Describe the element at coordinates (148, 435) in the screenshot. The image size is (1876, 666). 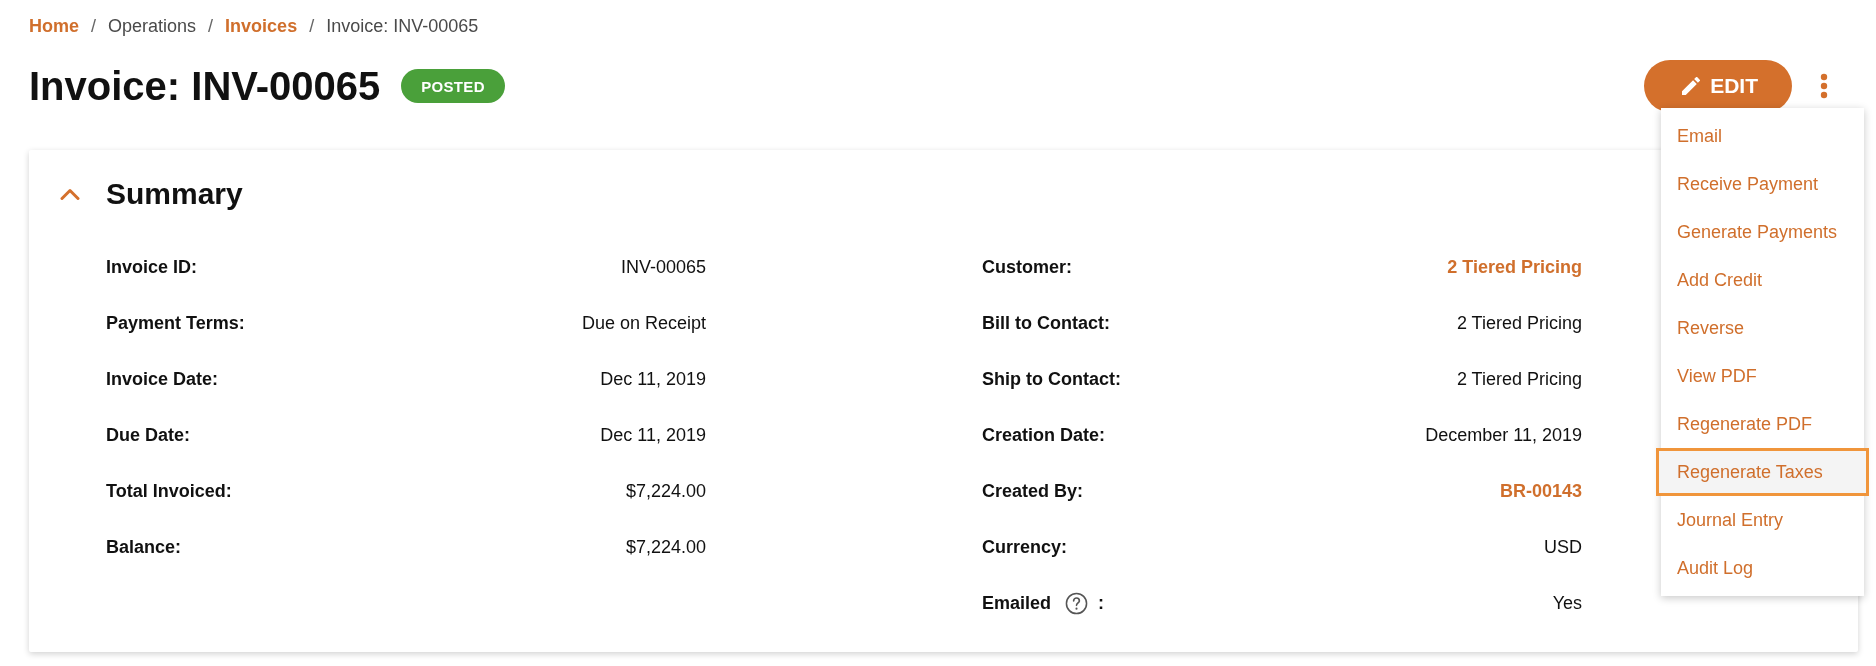
I see `field-label: Due Date:` at that location.